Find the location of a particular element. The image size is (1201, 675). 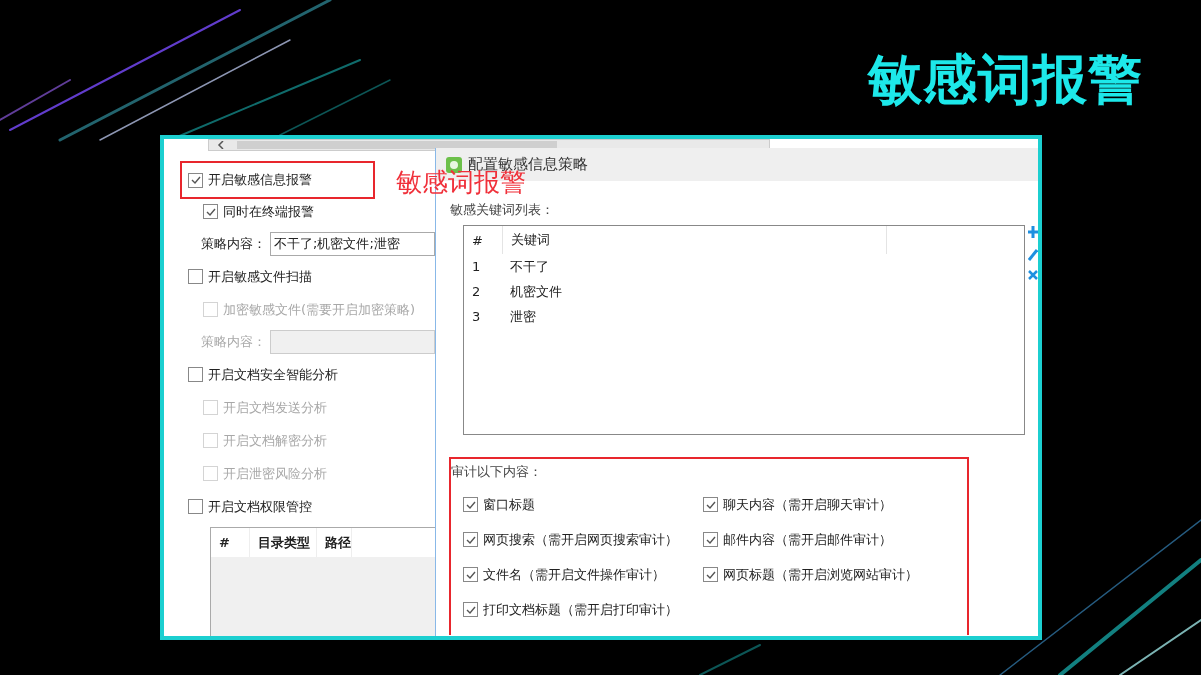

checkbox-label: 同时在终端报警 is located at coordinates (268, 211).